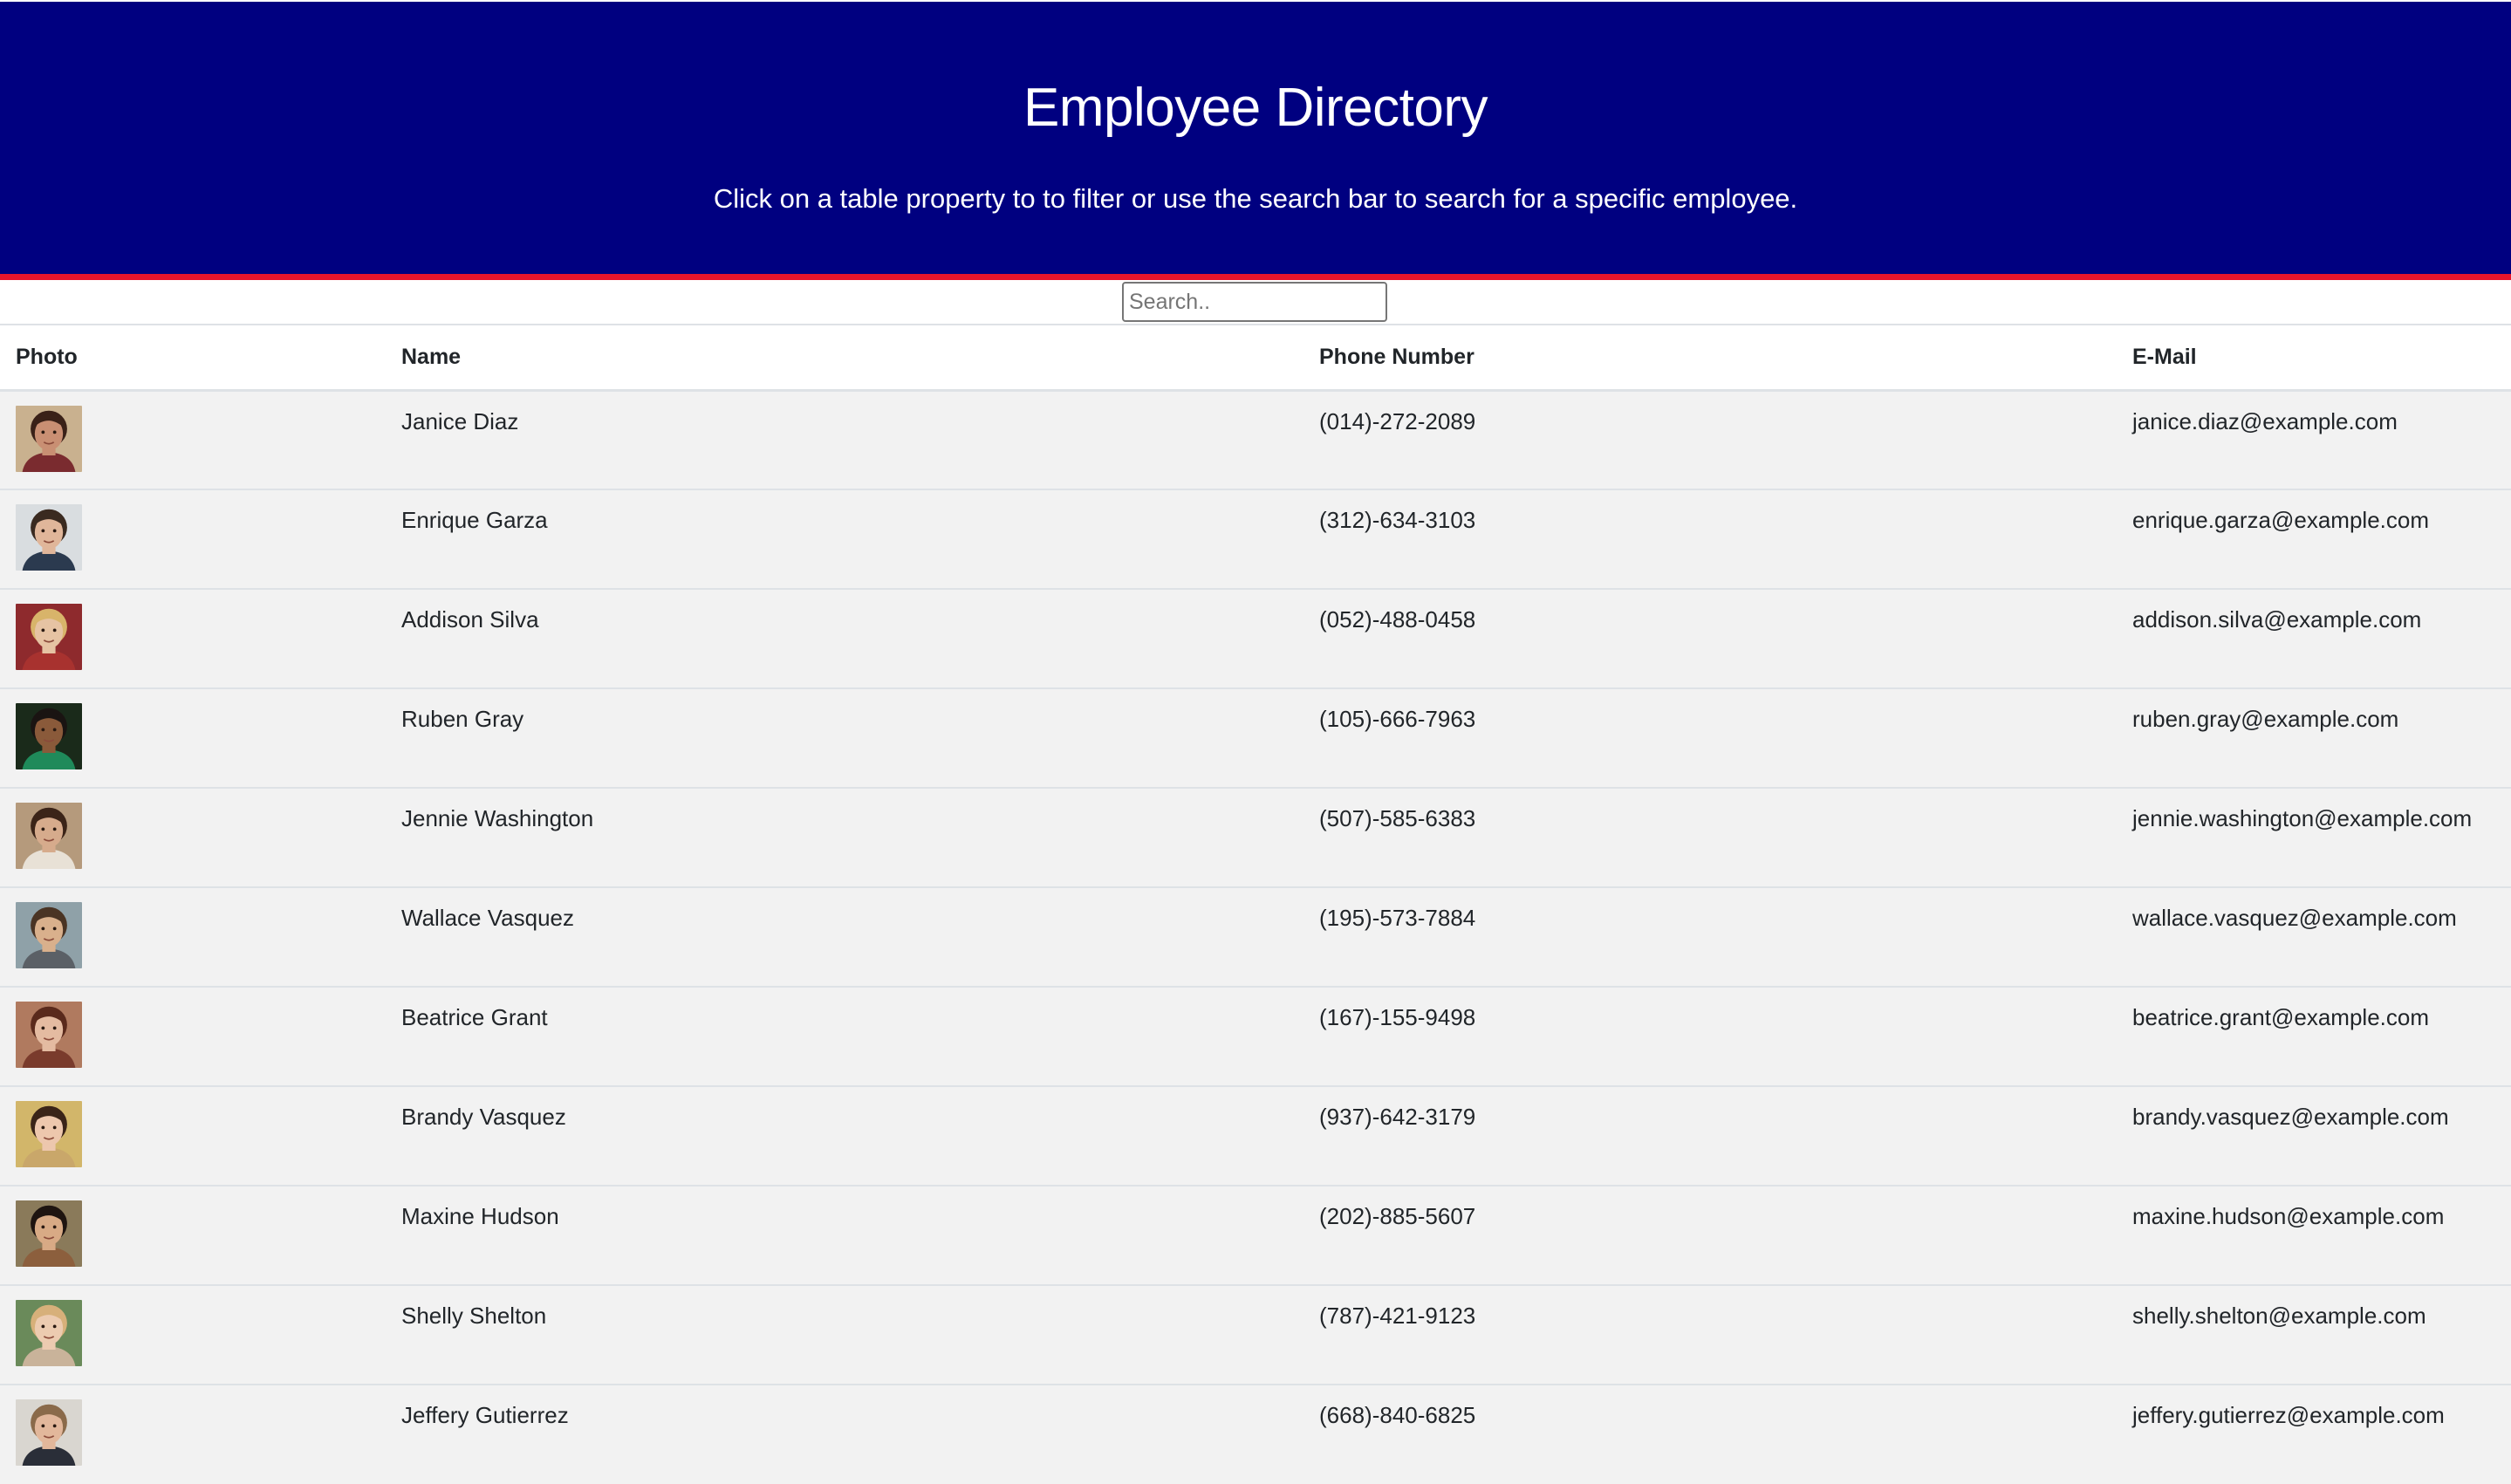  What do you see at coordinates (2290, 1117) in the screenshot?
I see `email-cell: brandy.vasquez@example.com` at bounding box center [2290, 1117].